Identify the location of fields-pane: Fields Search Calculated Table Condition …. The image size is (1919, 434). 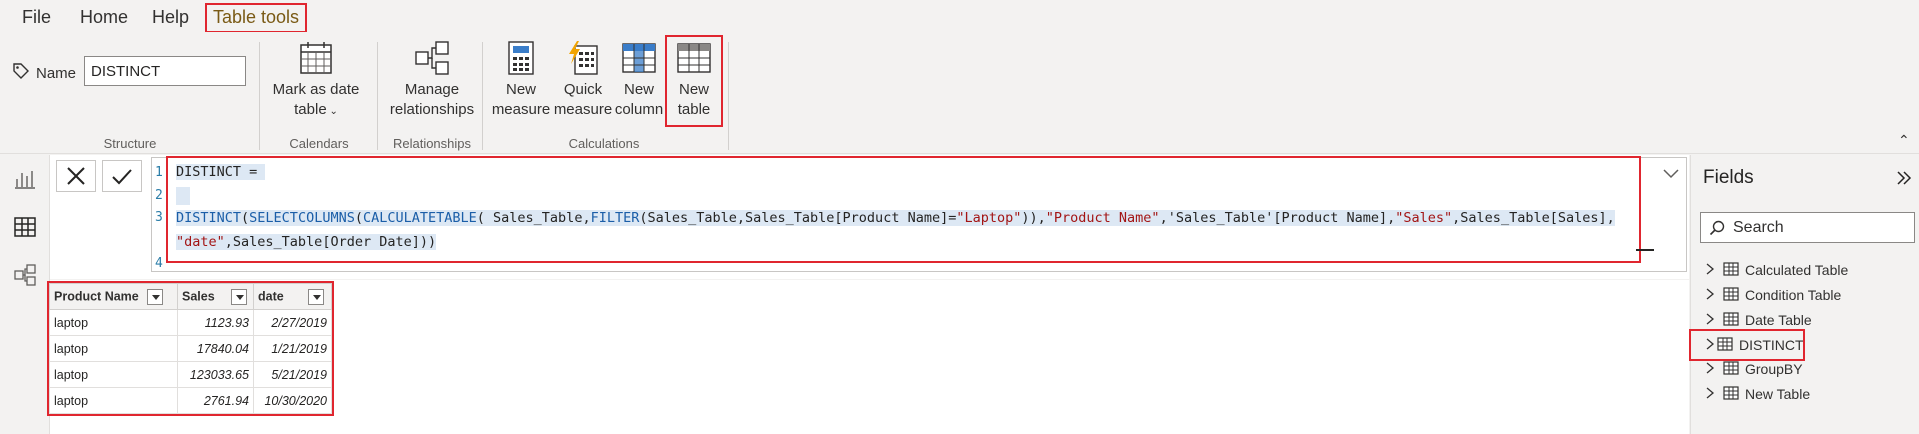
(1804, 294).